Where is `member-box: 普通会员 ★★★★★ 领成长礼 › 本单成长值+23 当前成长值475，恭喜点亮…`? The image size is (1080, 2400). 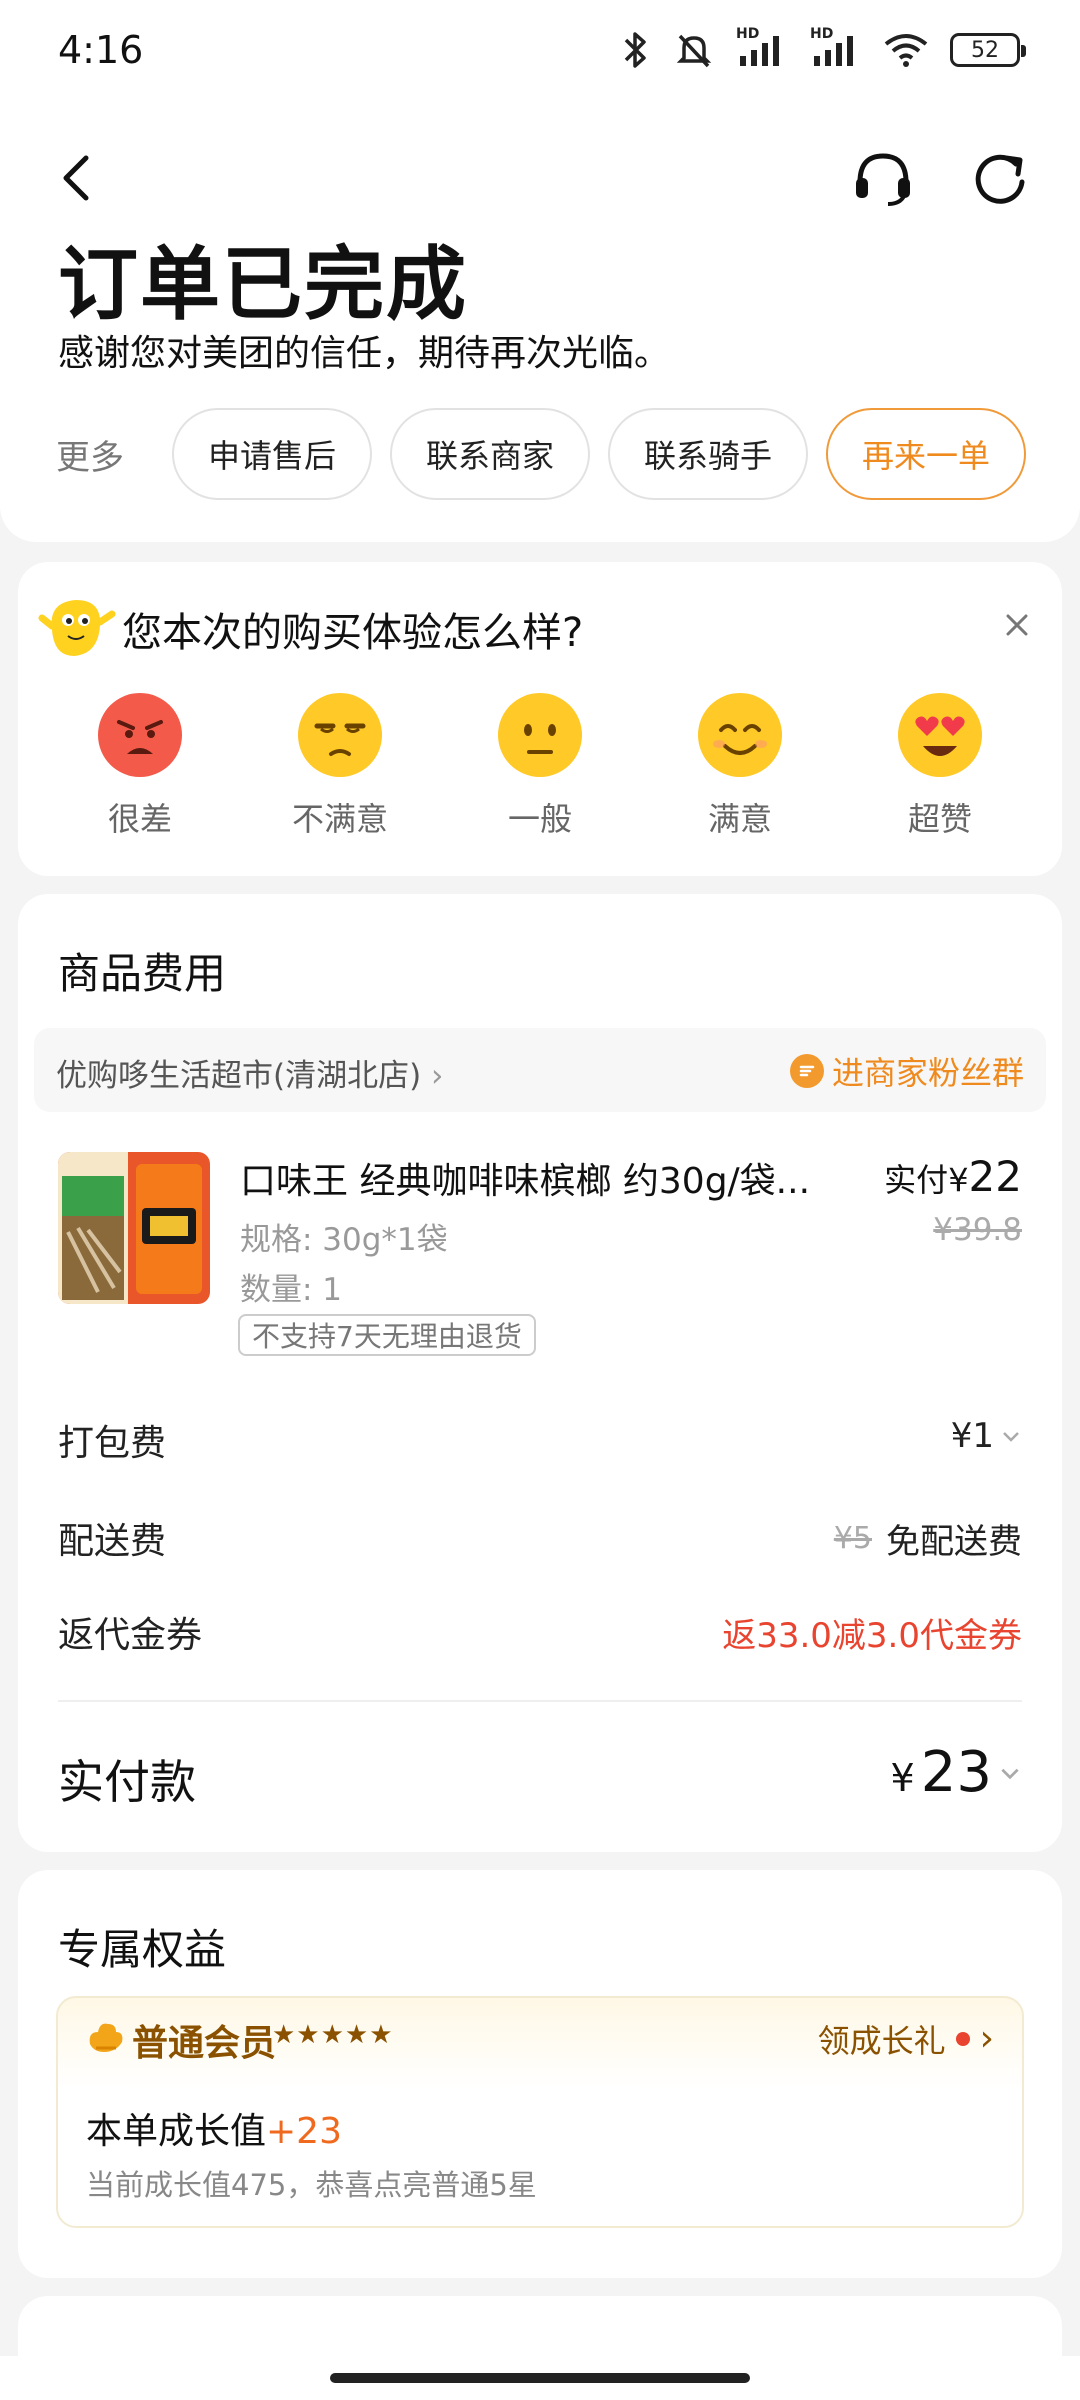 member-box: 普通会员 ★★★★★ 领成长礼 › 本单成长值+23 当前成长值475，恭喜点亮… is located at coordinates (540, 2112).